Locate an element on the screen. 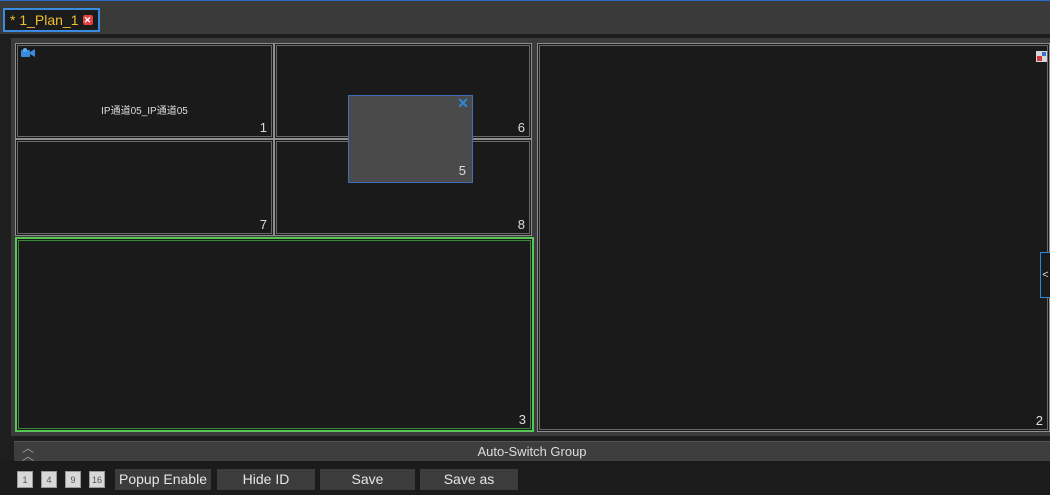  cell-number: 1 is located at coordinates (263, 127).